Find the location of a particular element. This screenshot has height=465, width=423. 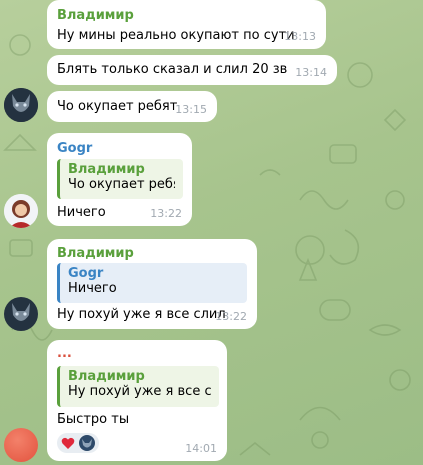

reply-text: Чо окупает ребят is located at coordinates (121, 184).